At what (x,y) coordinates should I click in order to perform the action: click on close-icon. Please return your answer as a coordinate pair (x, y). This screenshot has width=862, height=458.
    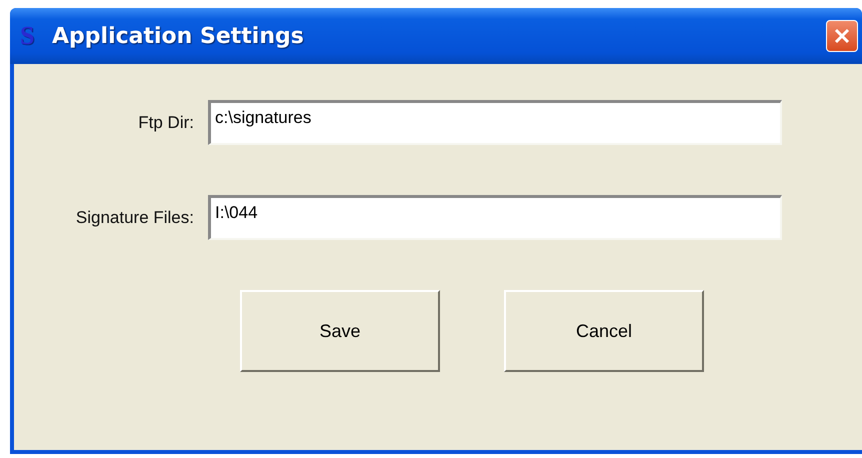
    Looking at the image, I should click on (842, 36).